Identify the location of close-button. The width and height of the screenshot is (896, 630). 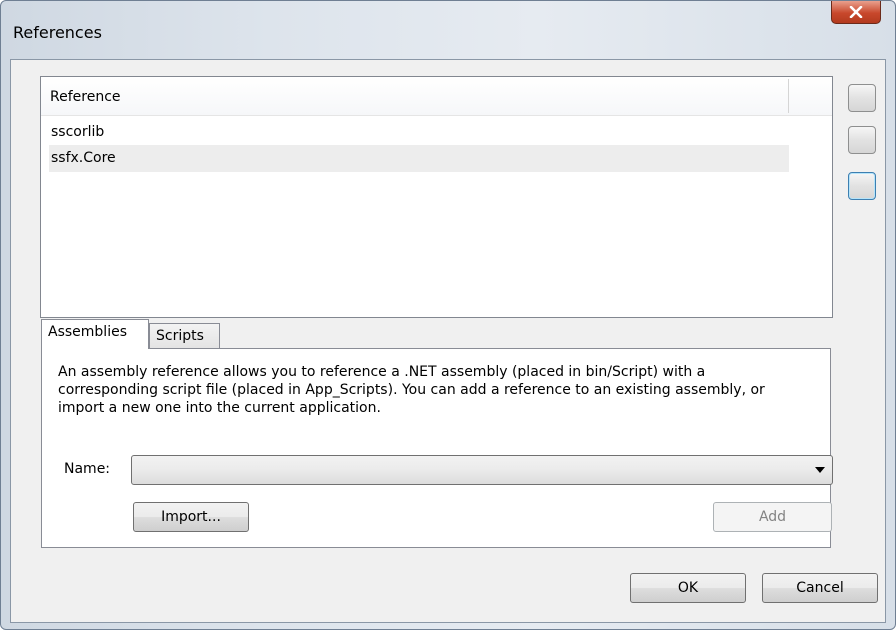
(856, 12).